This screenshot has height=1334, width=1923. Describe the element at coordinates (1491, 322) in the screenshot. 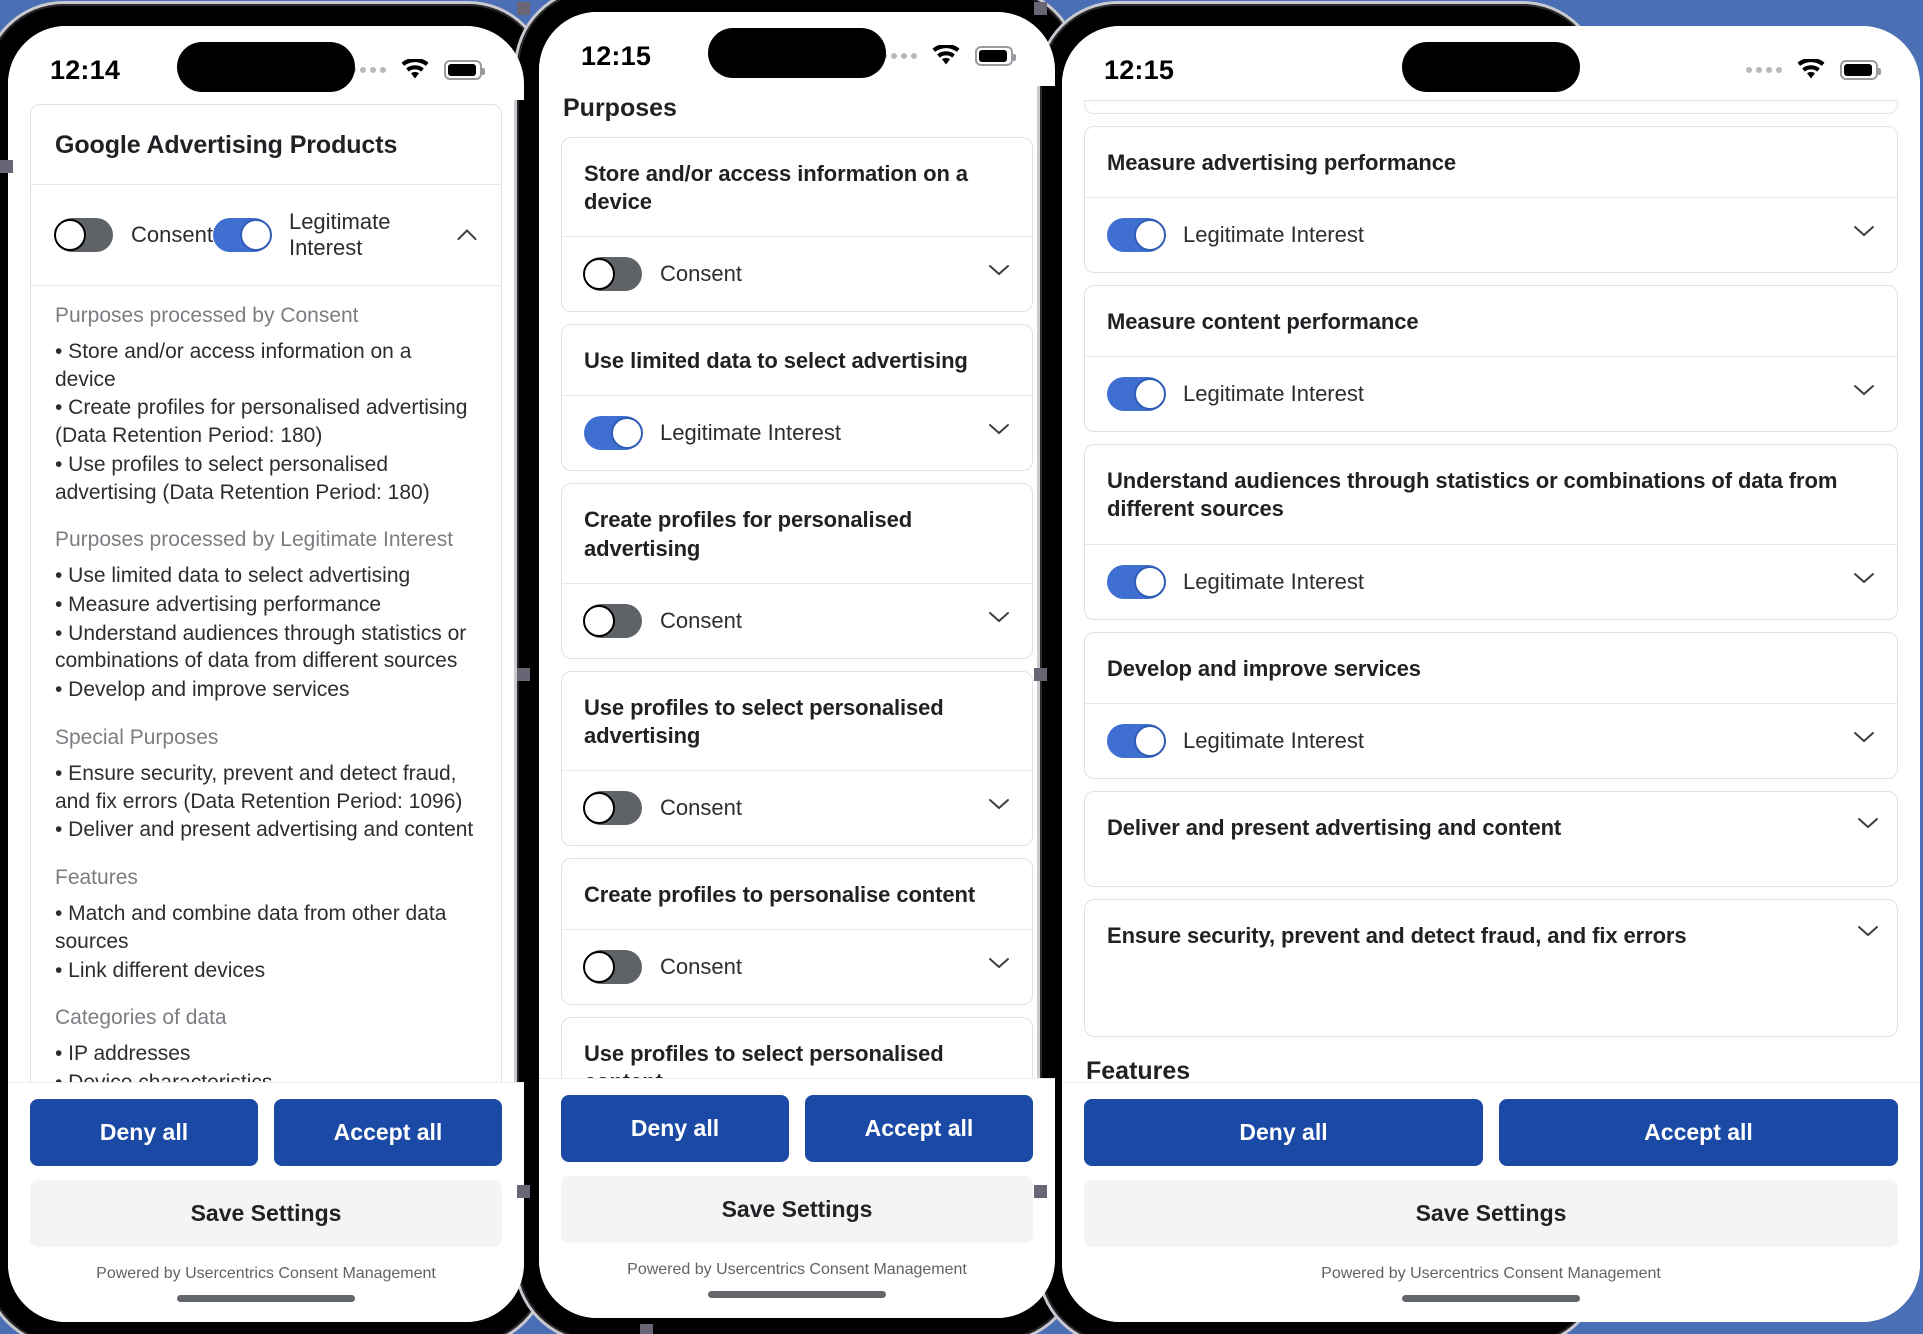

I see `purpose-title: Measure content performance` at that location.